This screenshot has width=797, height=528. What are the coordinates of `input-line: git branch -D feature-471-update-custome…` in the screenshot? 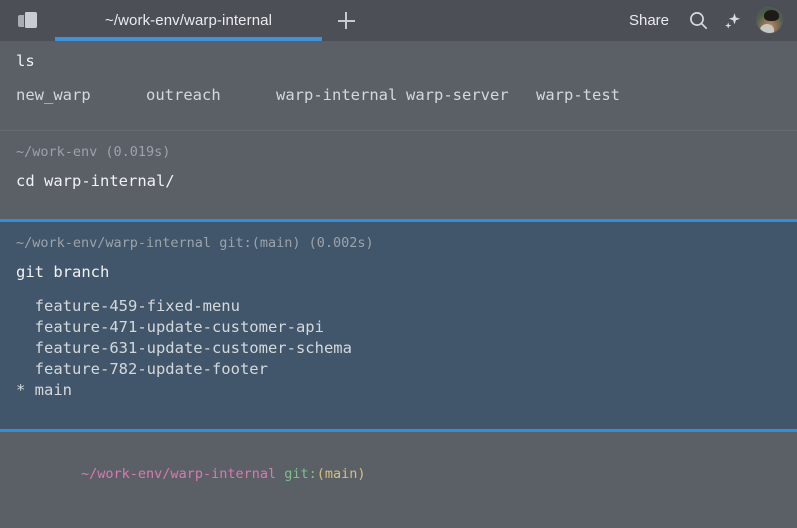 It's located at (398, 520).